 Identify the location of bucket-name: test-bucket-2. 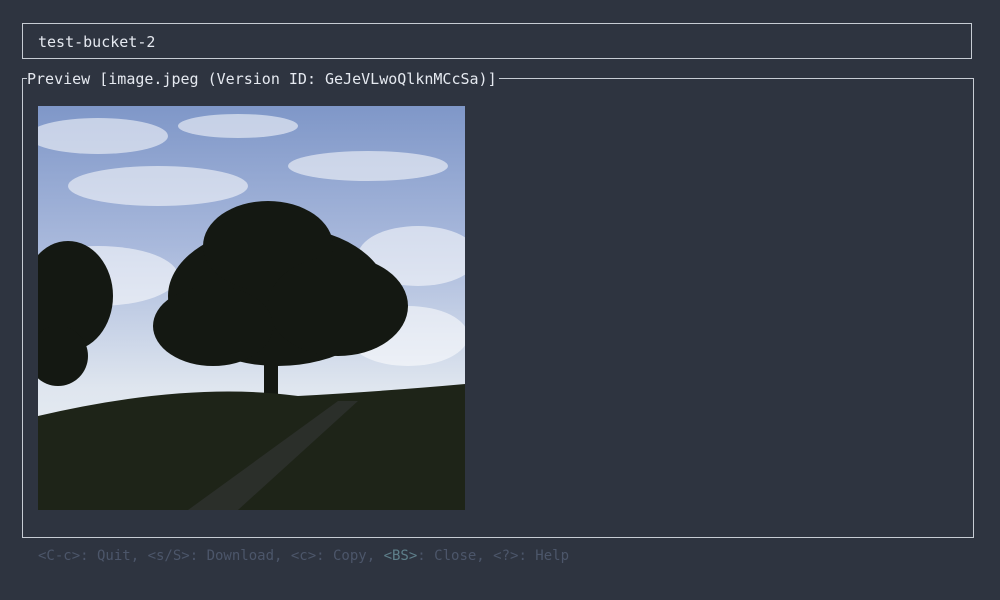
(97, 42).